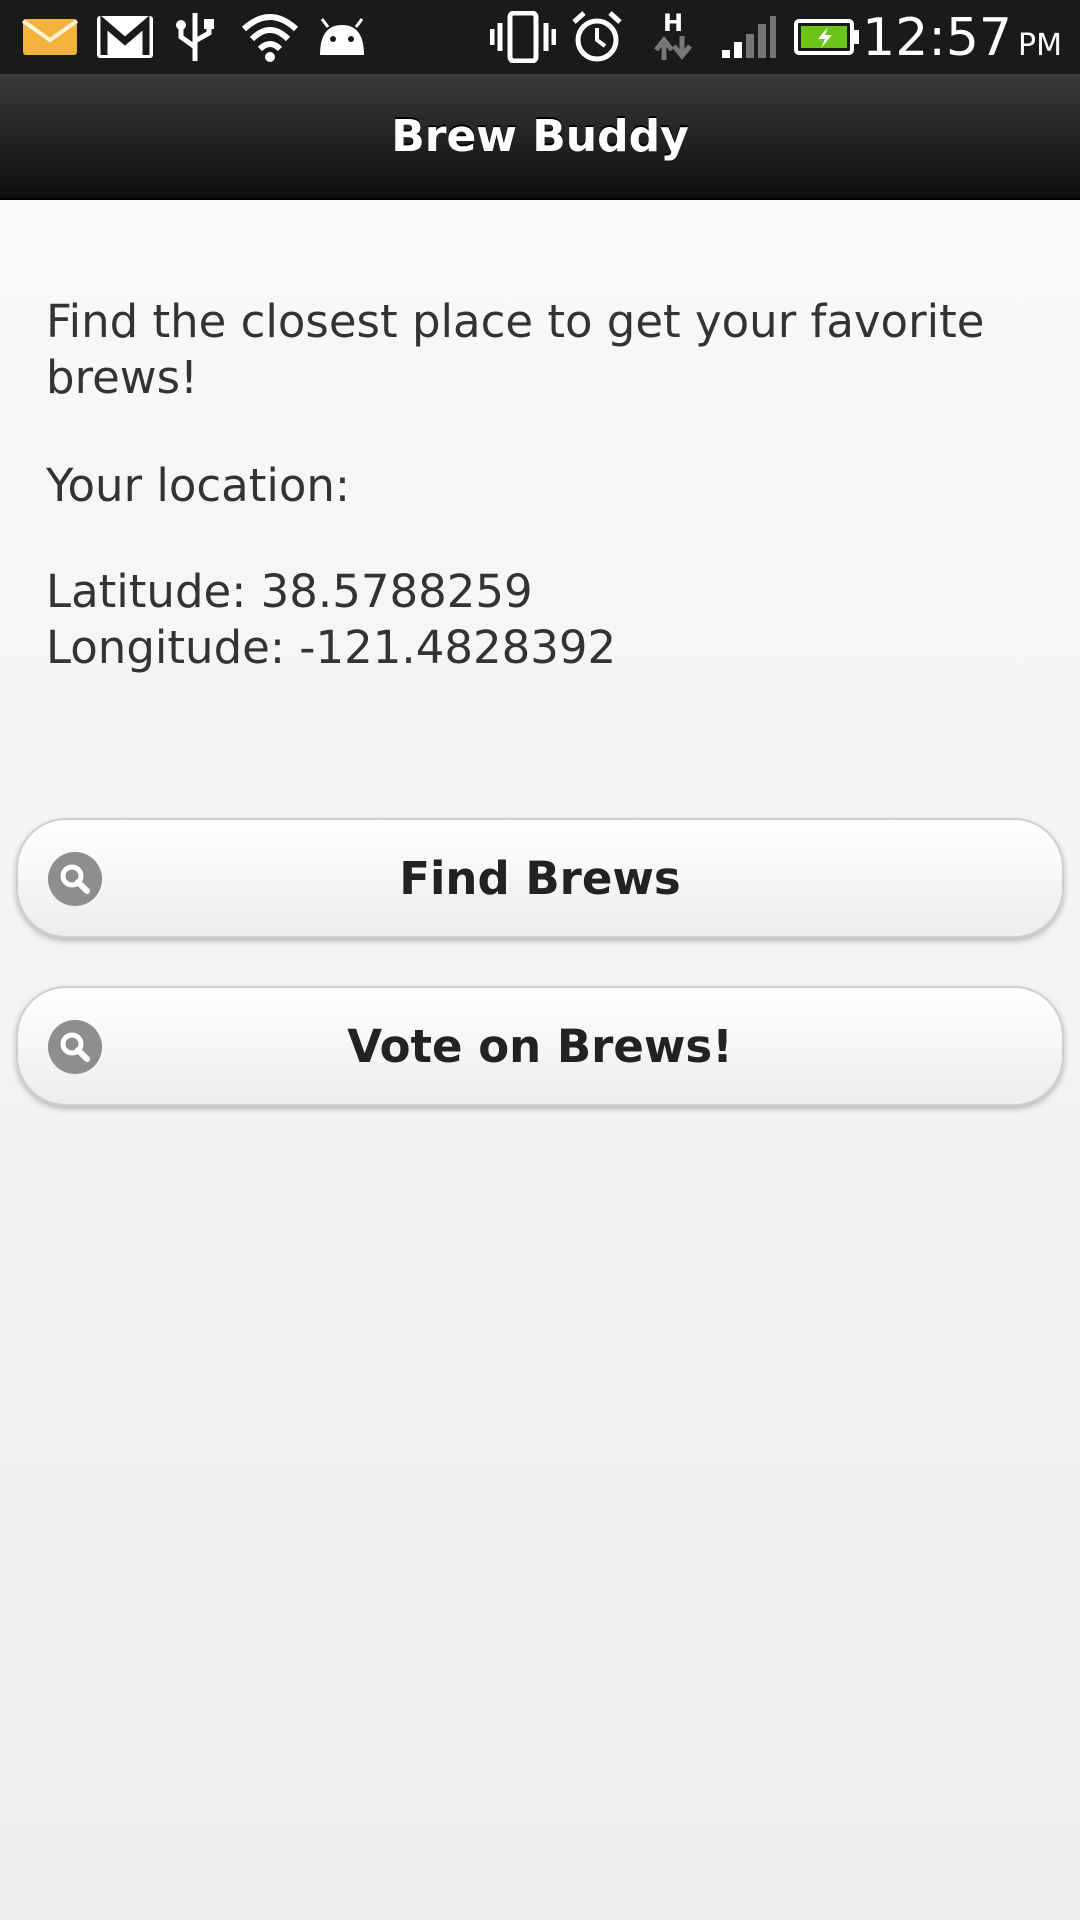 This screenshot has width=1080, height=1920. I want to click on android-debug-icon, so click(342, 37).